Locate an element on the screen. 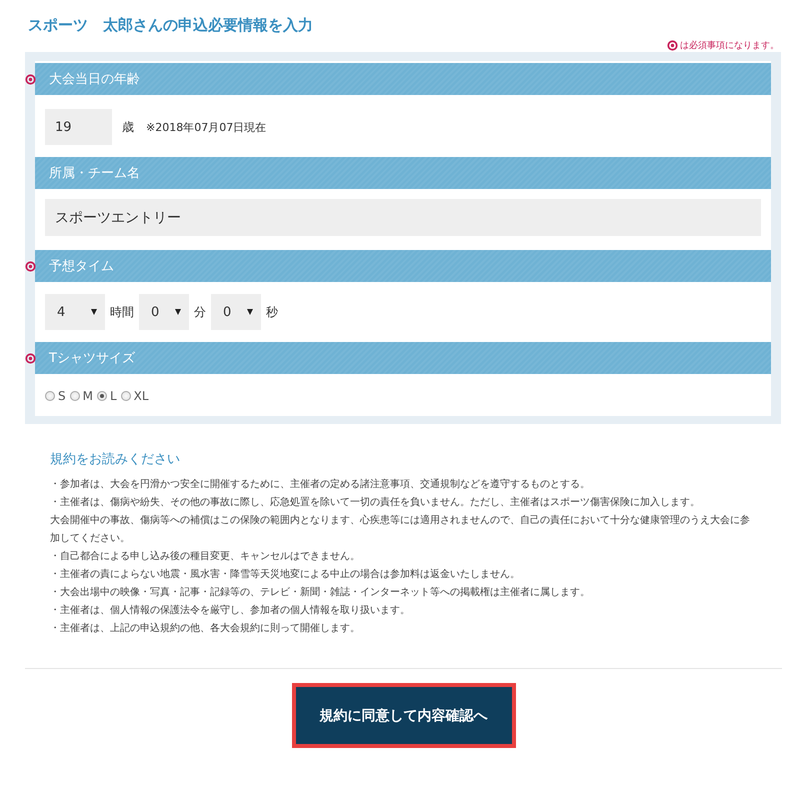  radio-label: M is located at coordinates (87, 396).